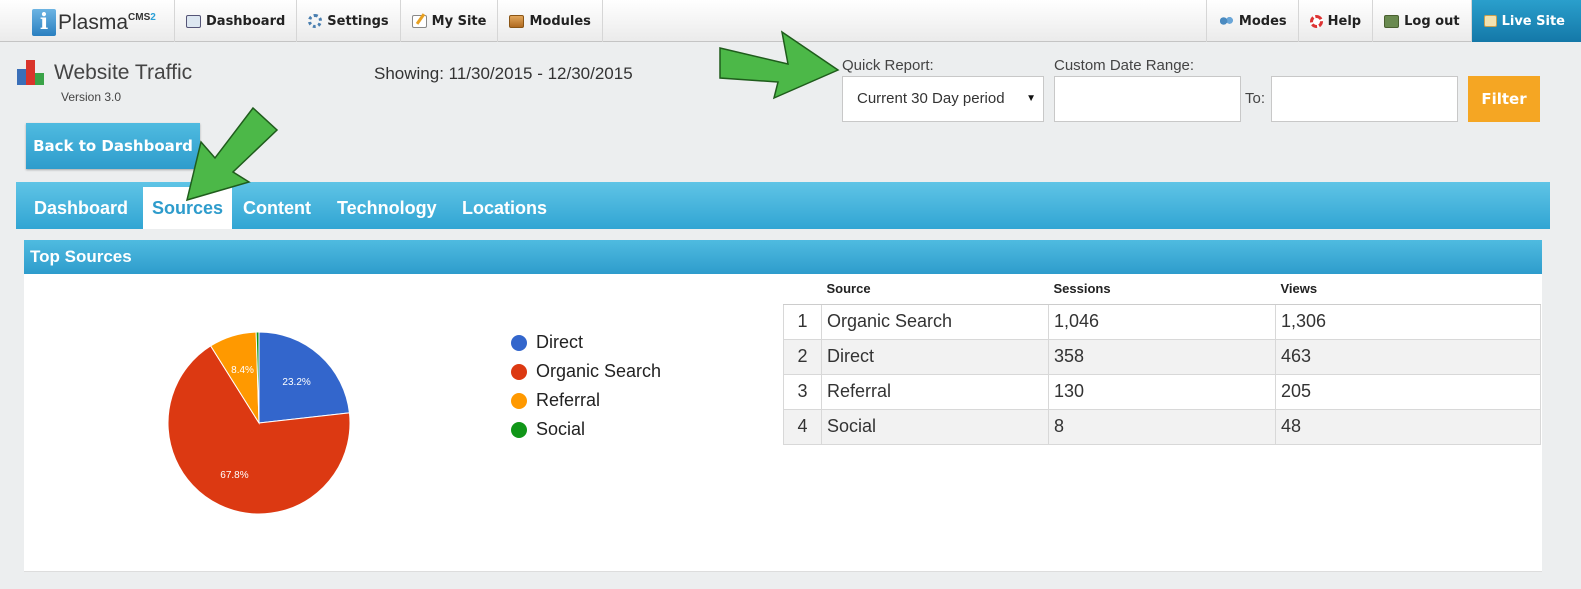  Describe the element at coordinates (561, 429) in the screenshot. I see `legend-label: Social` at that location.